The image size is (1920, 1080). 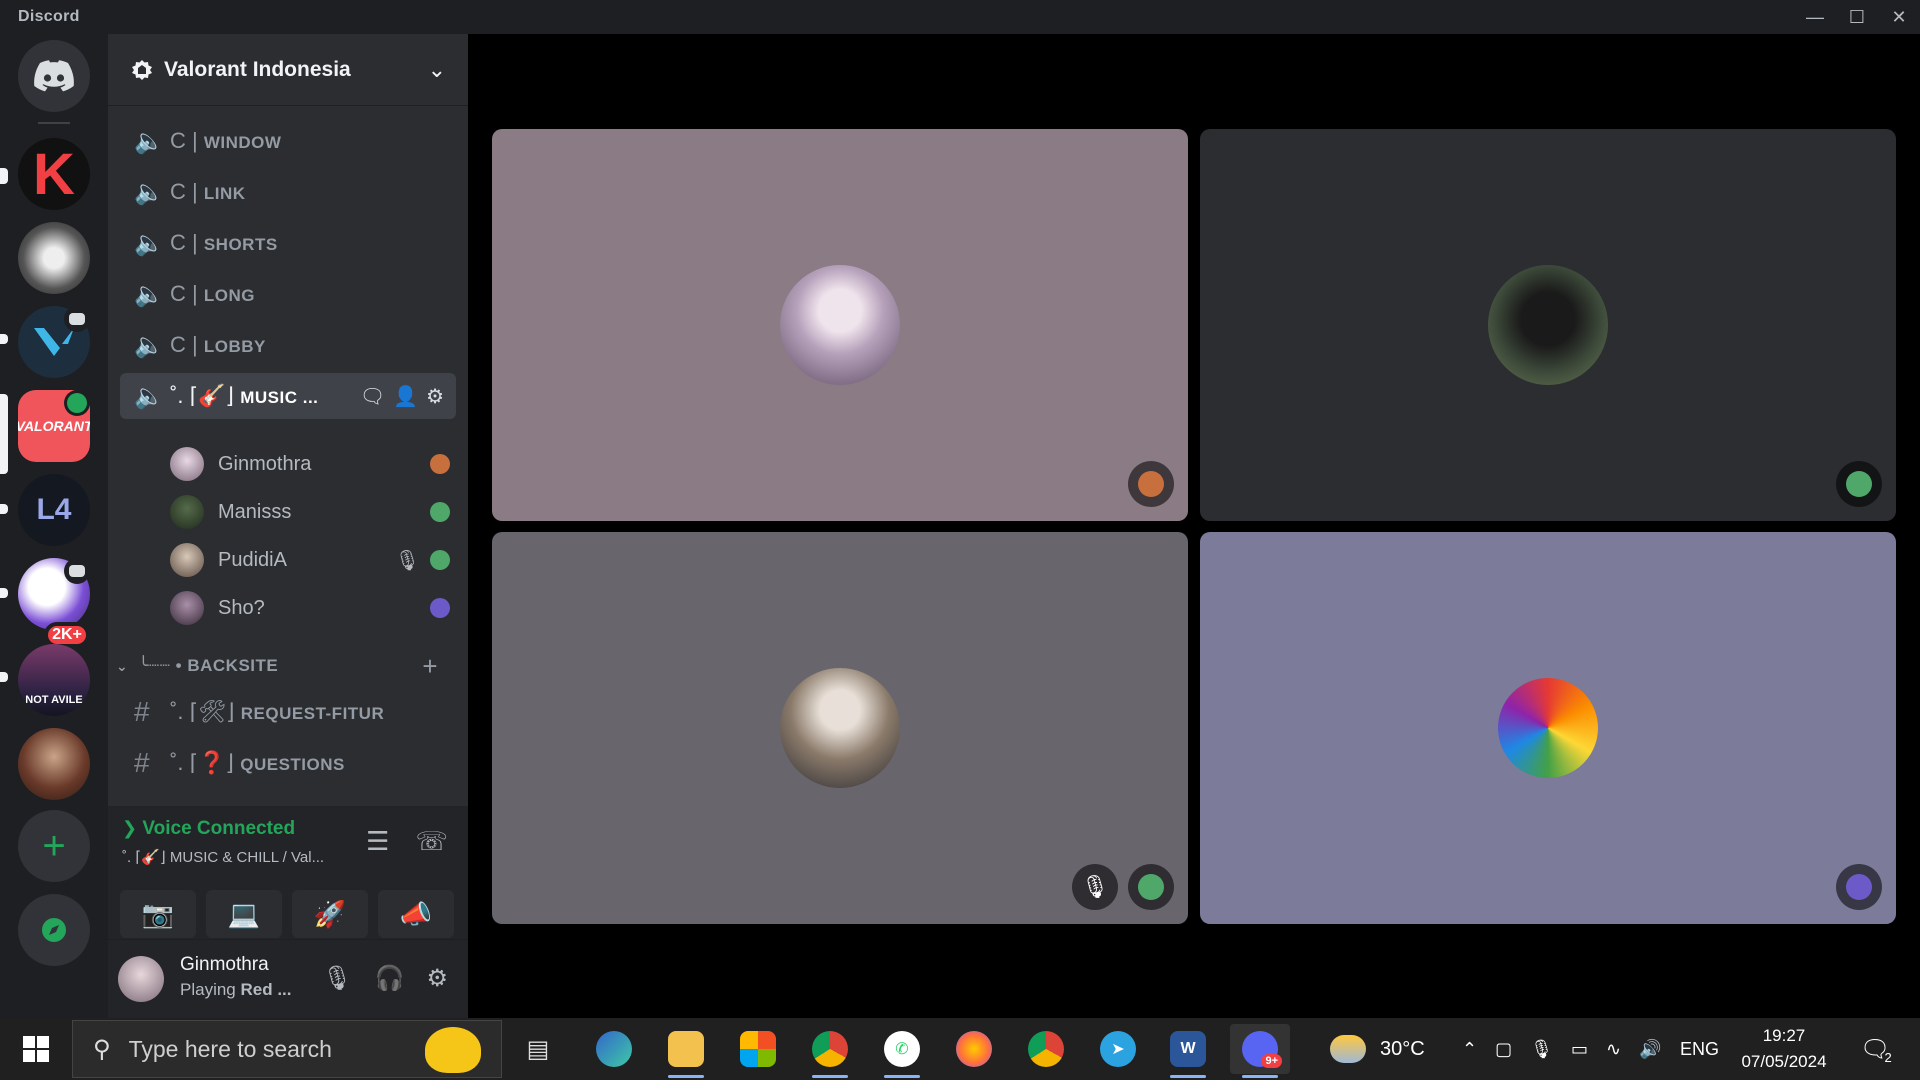 What do you see at coordinates (1260, 1051) in the screenshot?
I see `taskbar-discord: 9+` at bounding box center [1260, 1051].